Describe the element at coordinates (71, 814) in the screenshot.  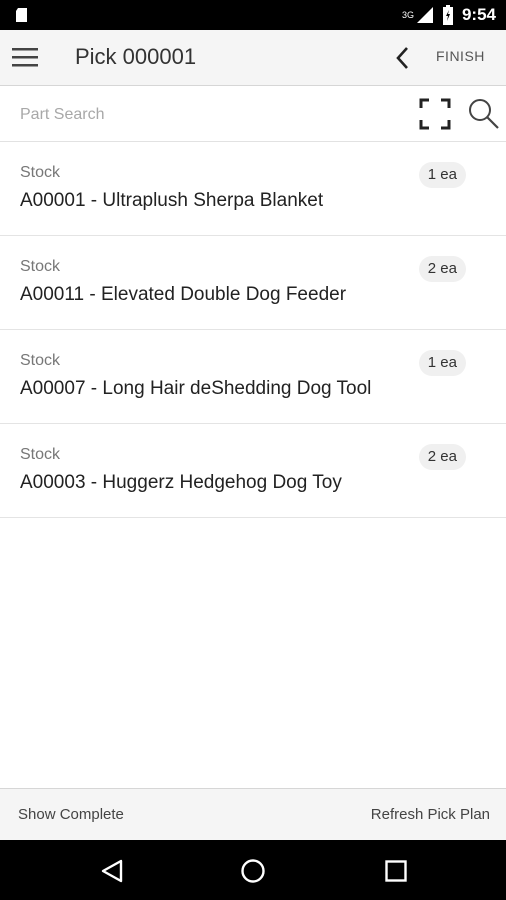
I see `show-complete-button: Show Complete` at that location.